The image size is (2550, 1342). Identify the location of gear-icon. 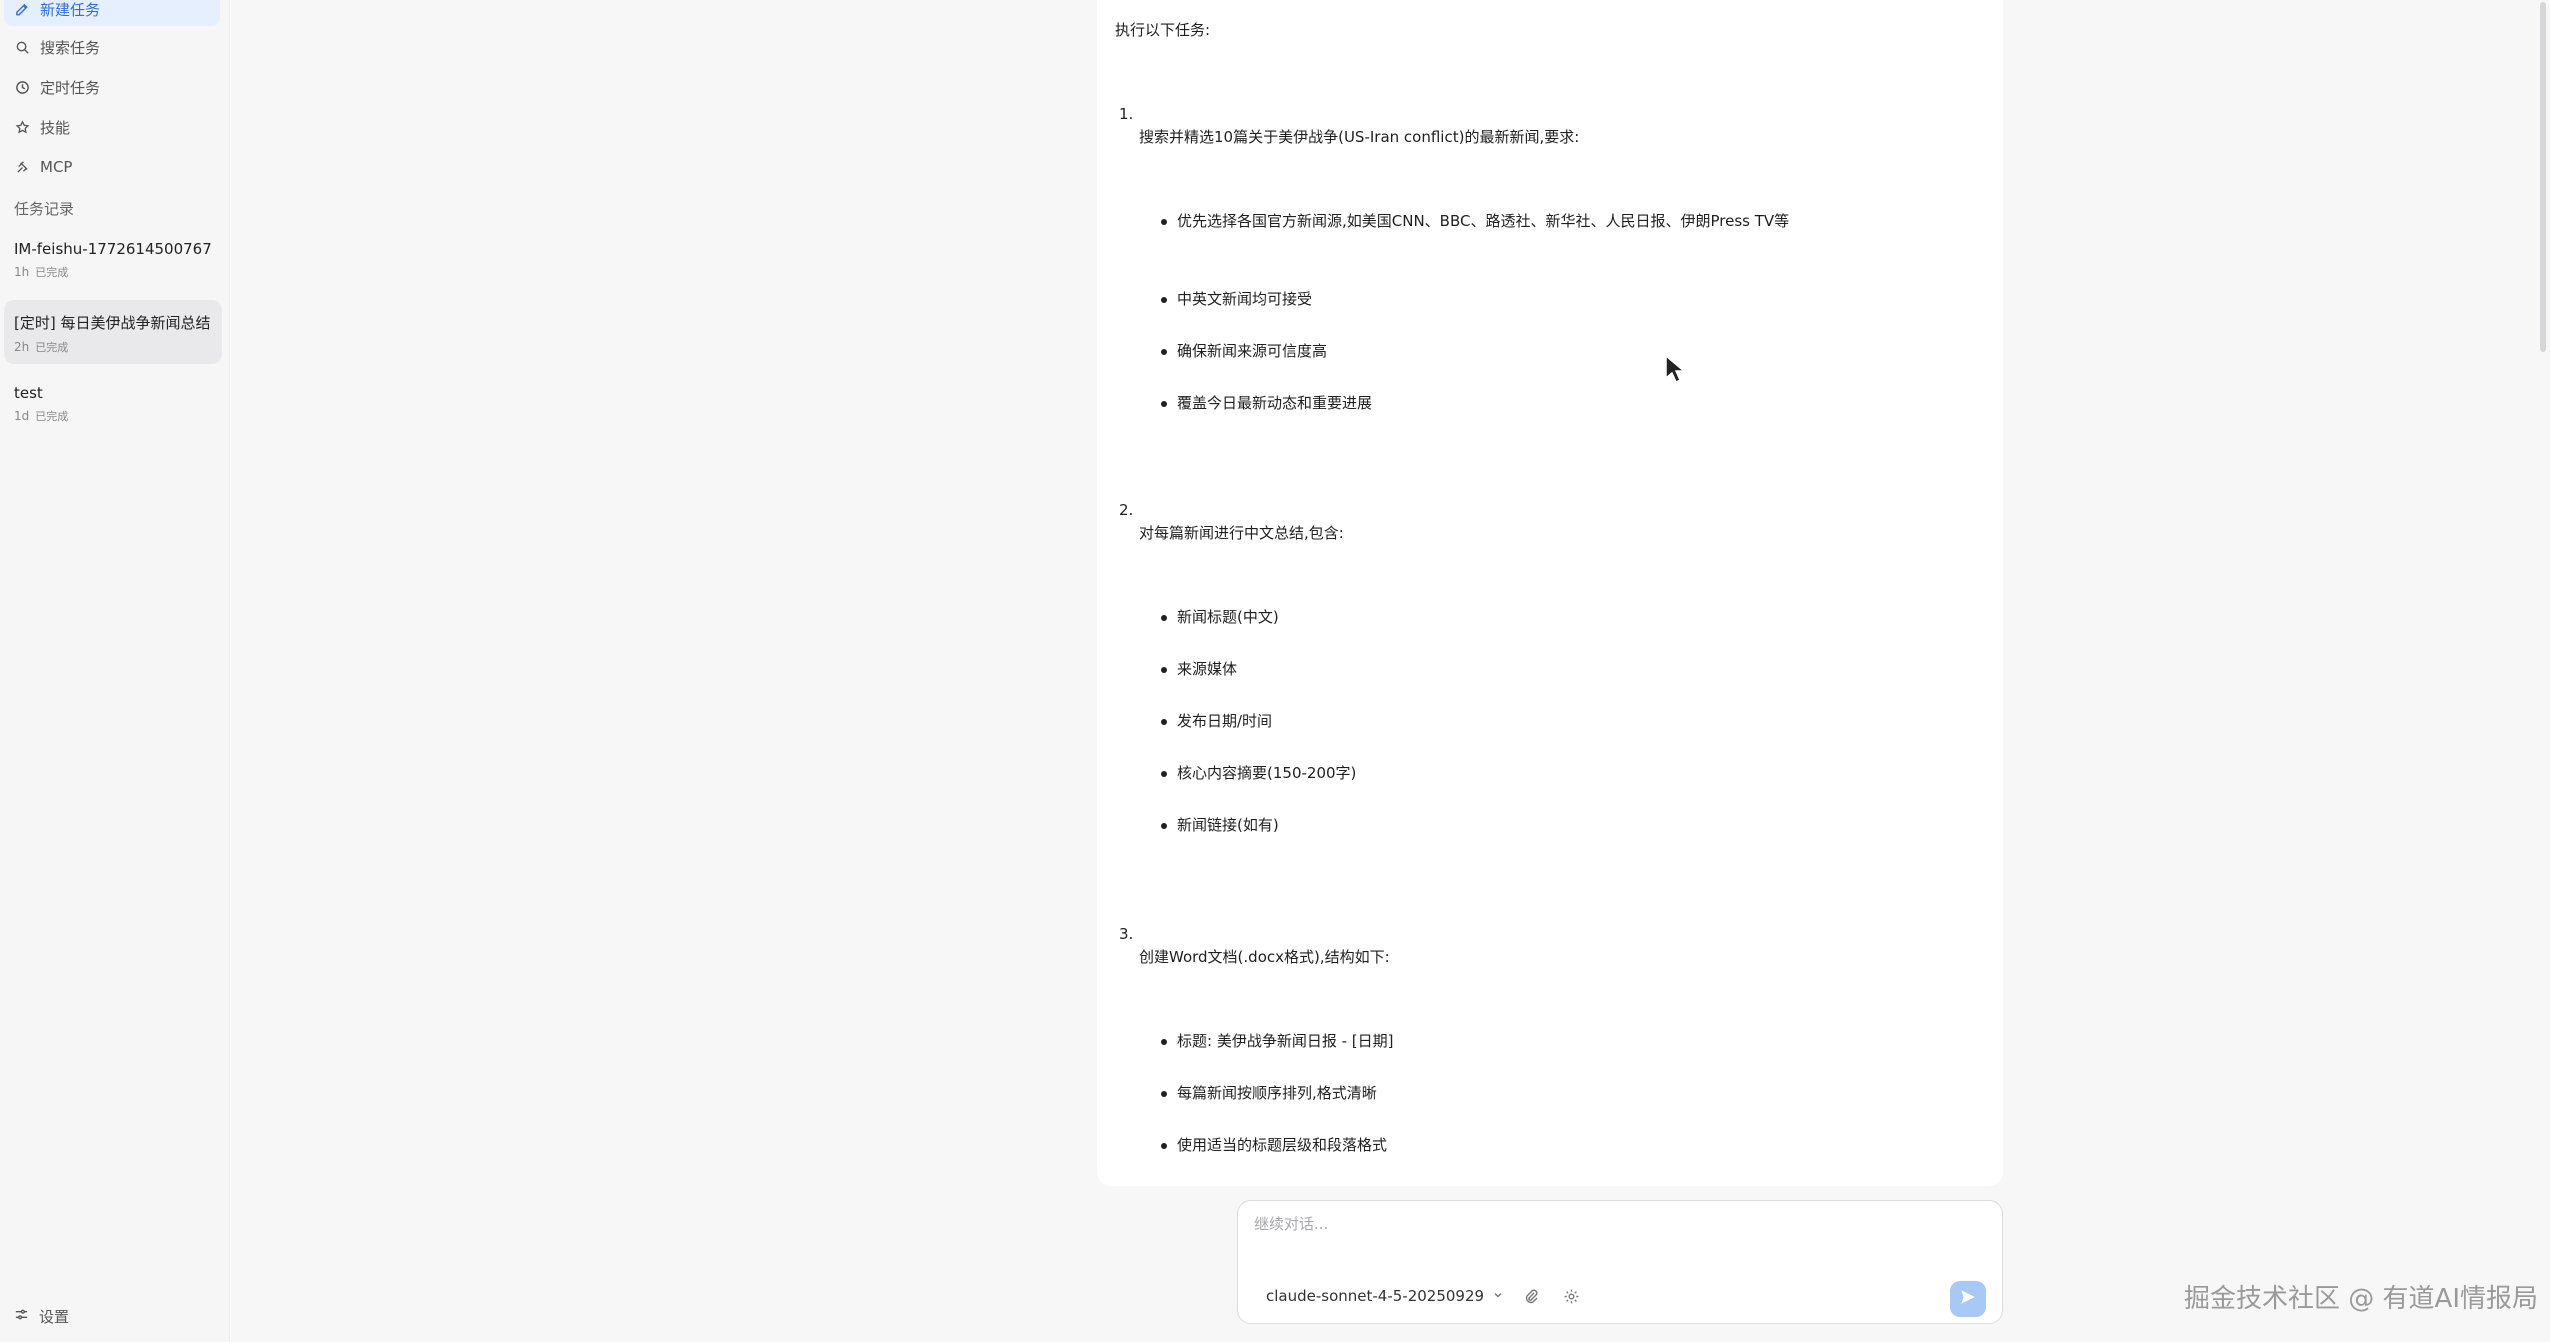
(1571, 1298).